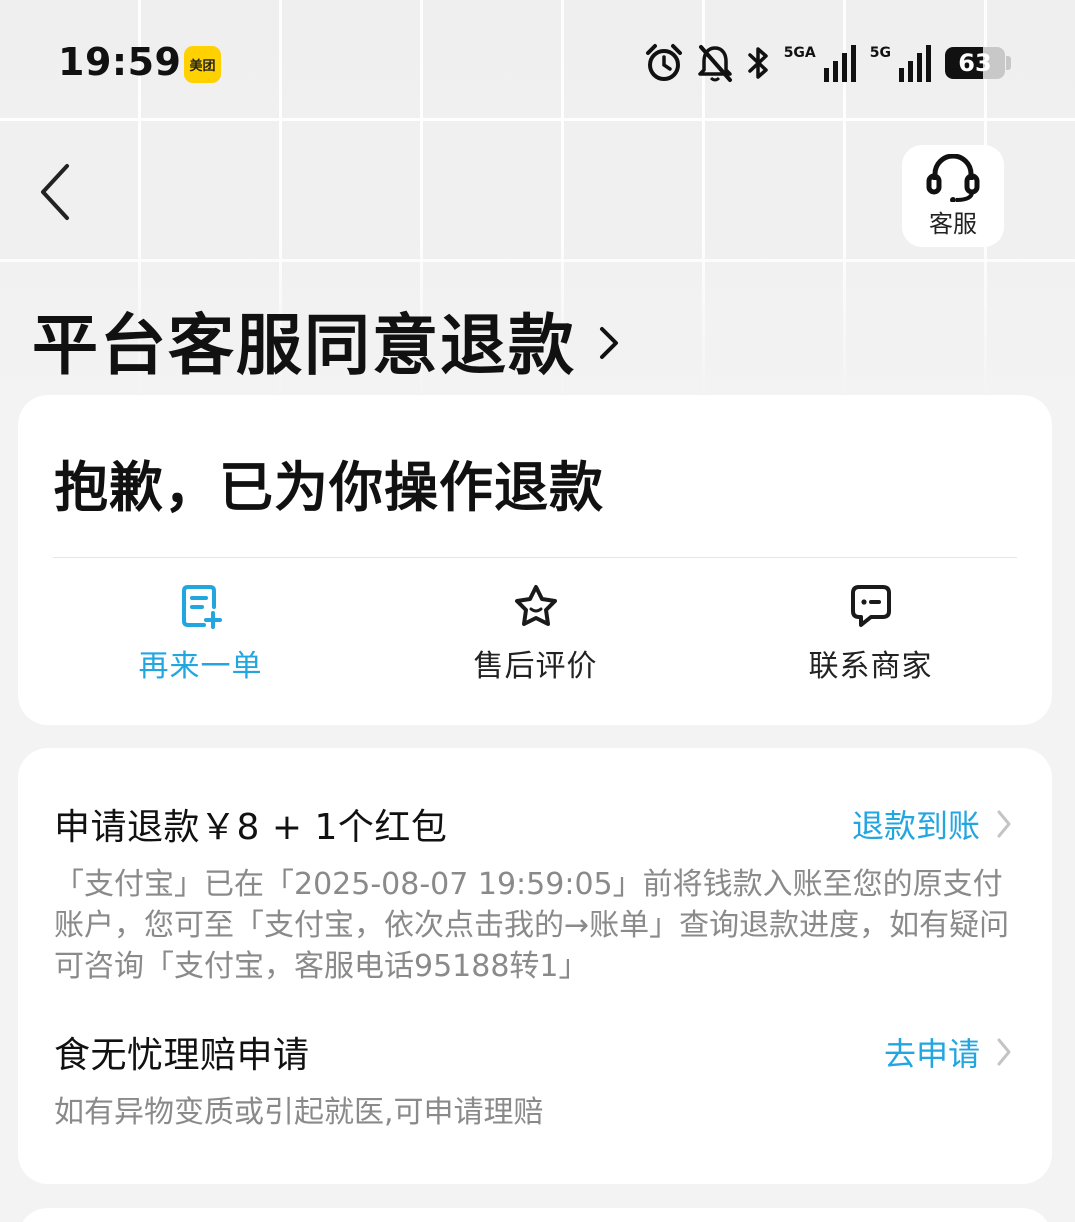 The image size is (1075, 1222). I want to click on reorder-button: 再来一单, so click(200, 633).